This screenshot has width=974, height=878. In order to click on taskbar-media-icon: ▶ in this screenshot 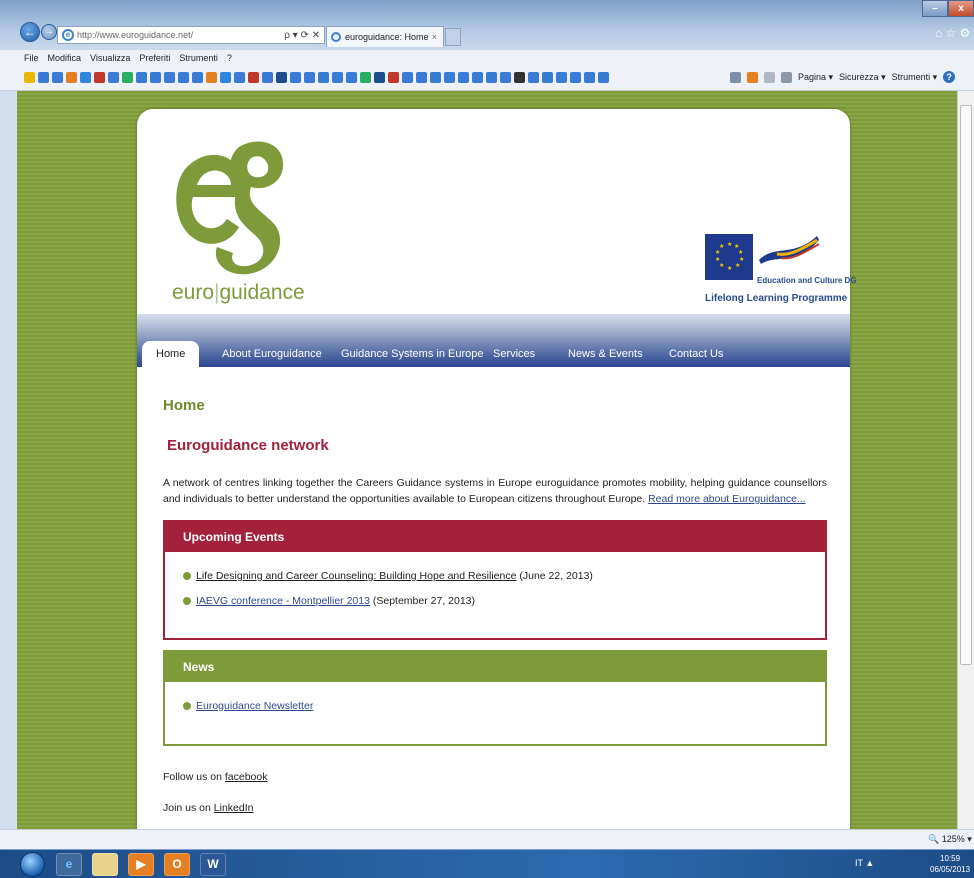, I will do `click(141, 864)`.